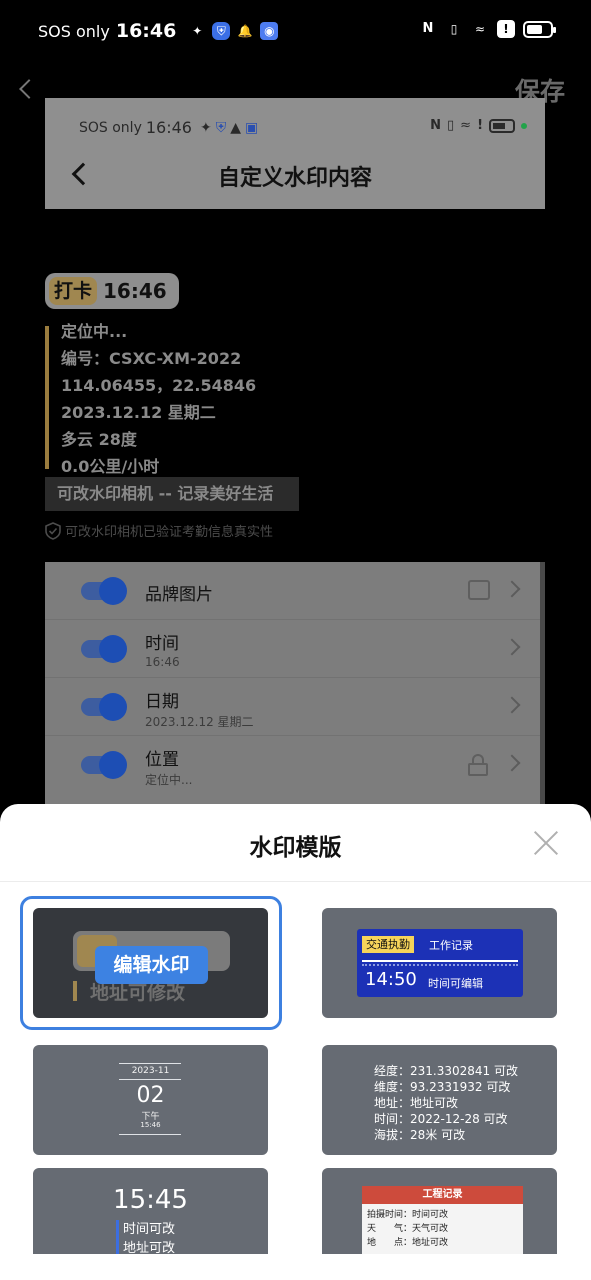 Image resolution: width=591 pixels, height=1280 pixels. Describe the element at coordinates (74, 31) in the screenshot. I see `carrier-label: SOS only` at that location.